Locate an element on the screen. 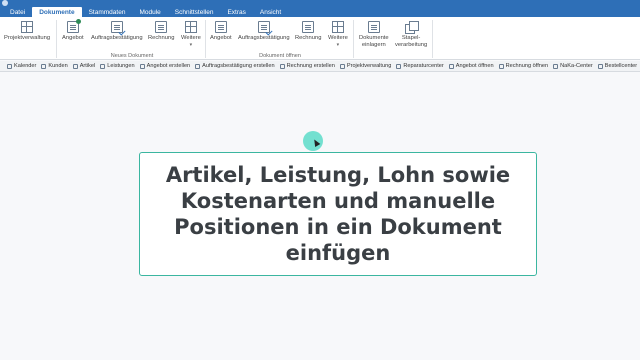 This screenshot has height=360, width=640. neu-rechnung-label: Rechnung is located at coordinates (161, 38).